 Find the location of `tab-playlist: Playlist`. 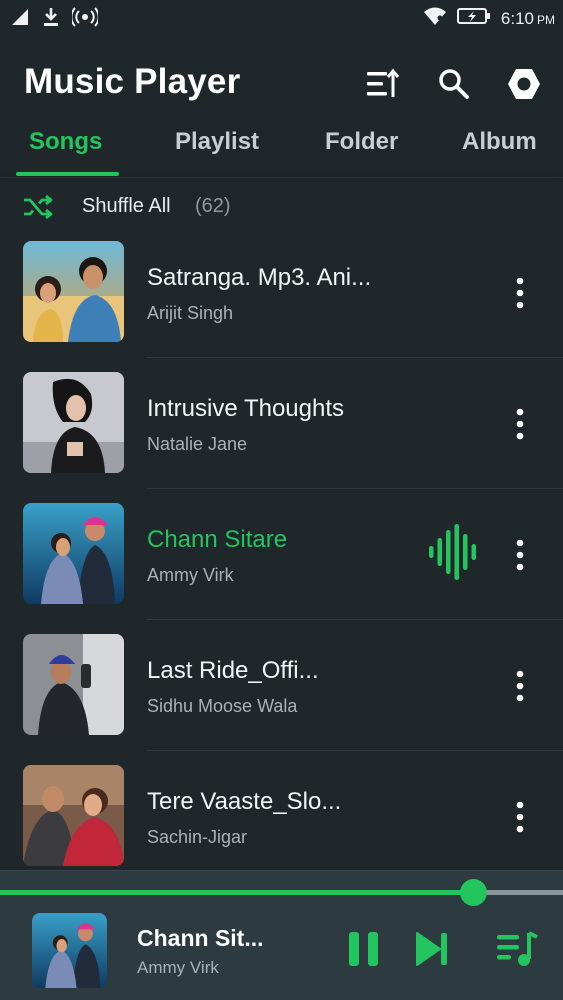

tab-playlist: Playlist is located at coordinates (217, 142).